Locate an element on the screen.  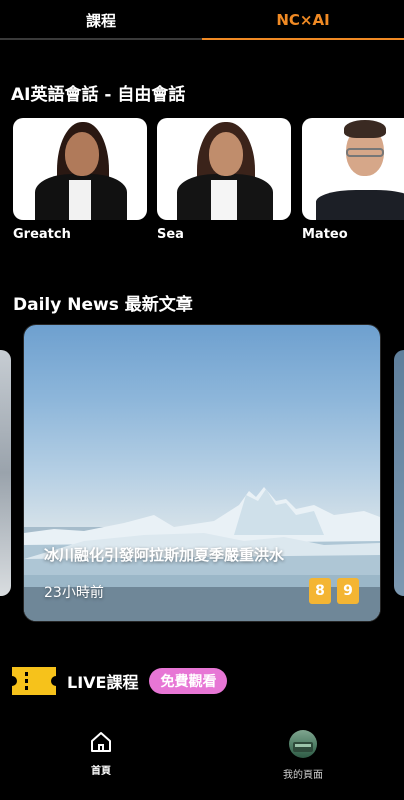
live-course-row: LIVE課程 免費觀看 is located at coordinates (120, 681).